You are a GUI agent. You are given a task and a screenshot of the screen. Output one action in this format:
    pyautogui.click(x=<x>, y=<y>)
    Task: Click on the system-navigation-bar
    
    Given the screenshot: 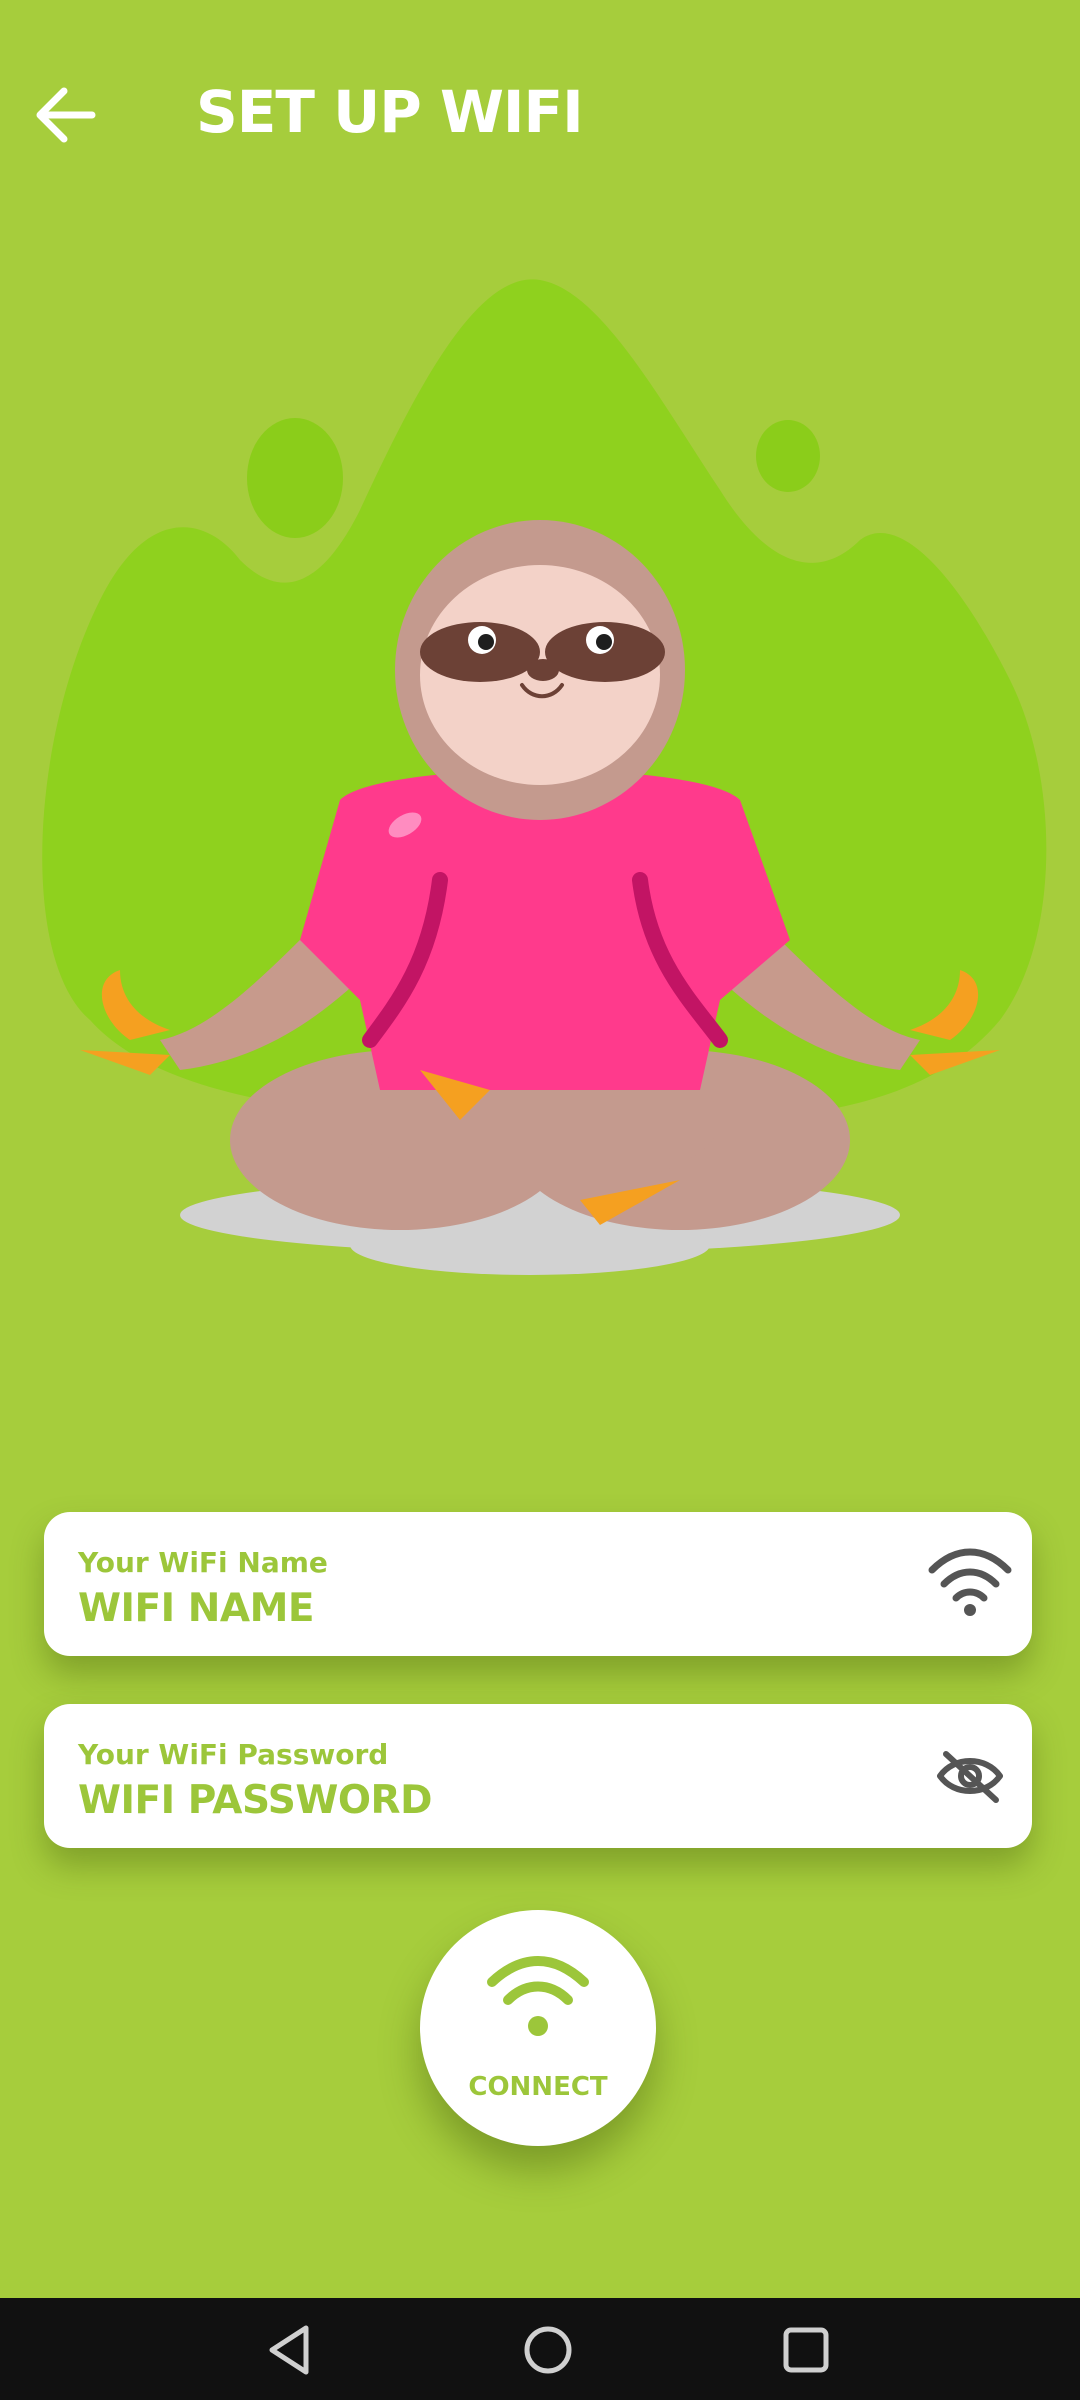 What is the action you would take?
    pyautogui.click(x=540, y=2349)
    